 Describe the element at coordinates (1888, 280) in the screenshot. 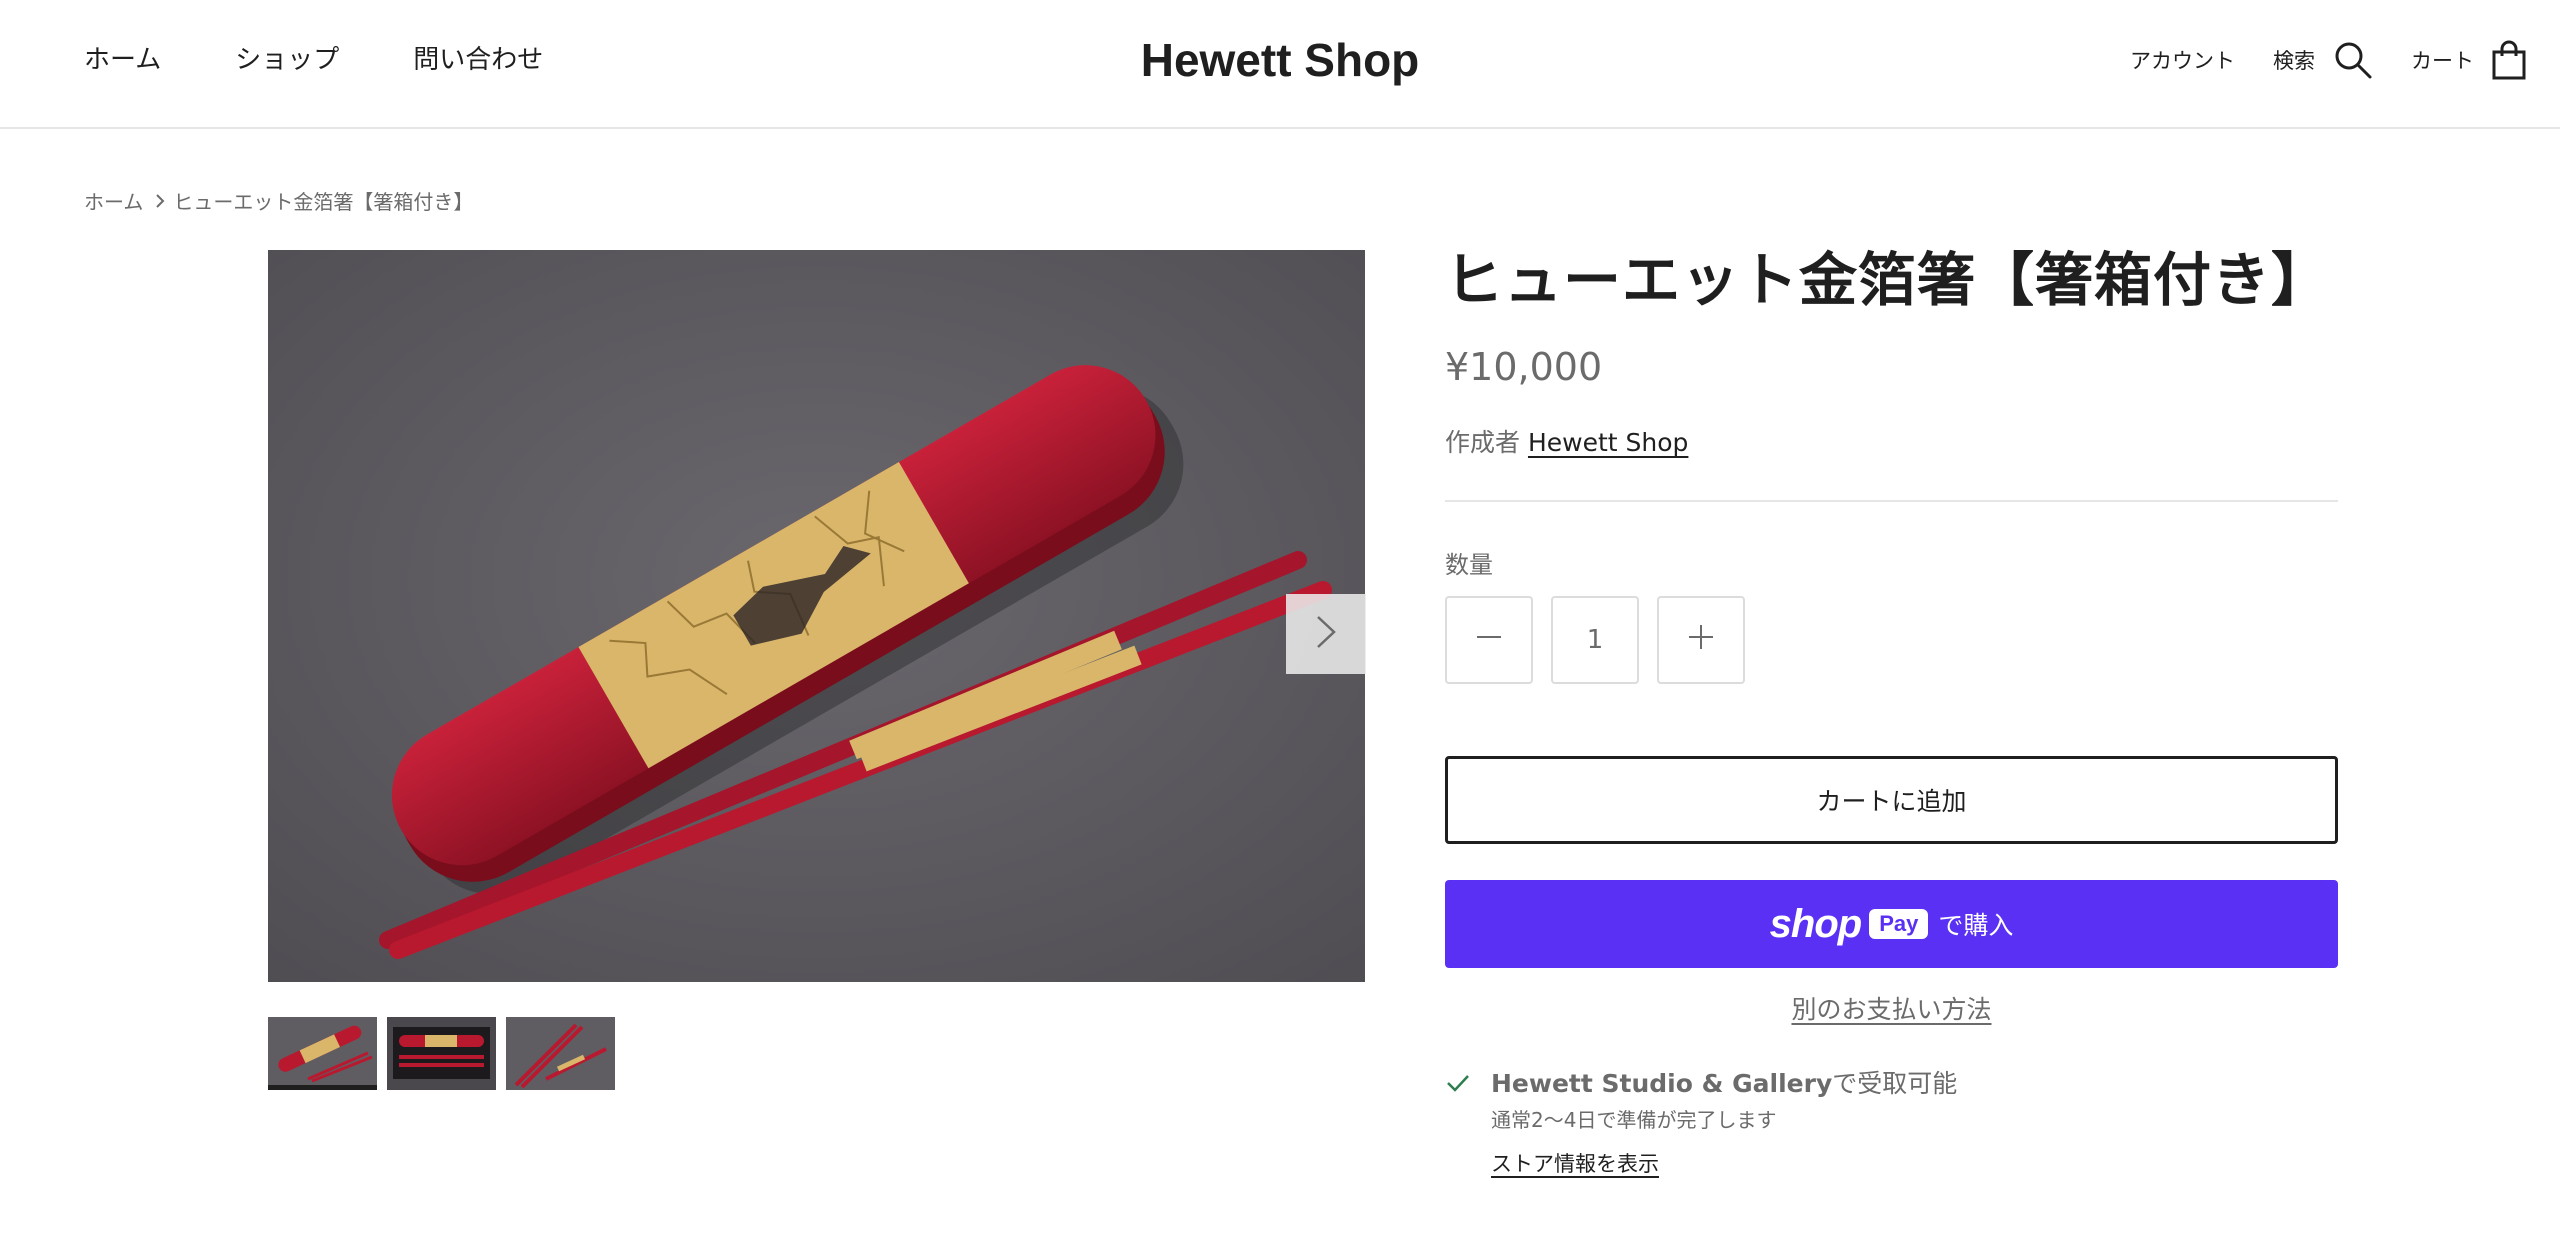

I see `product-title: ヒューエット金箔箸【箸箱付き】` at that location.